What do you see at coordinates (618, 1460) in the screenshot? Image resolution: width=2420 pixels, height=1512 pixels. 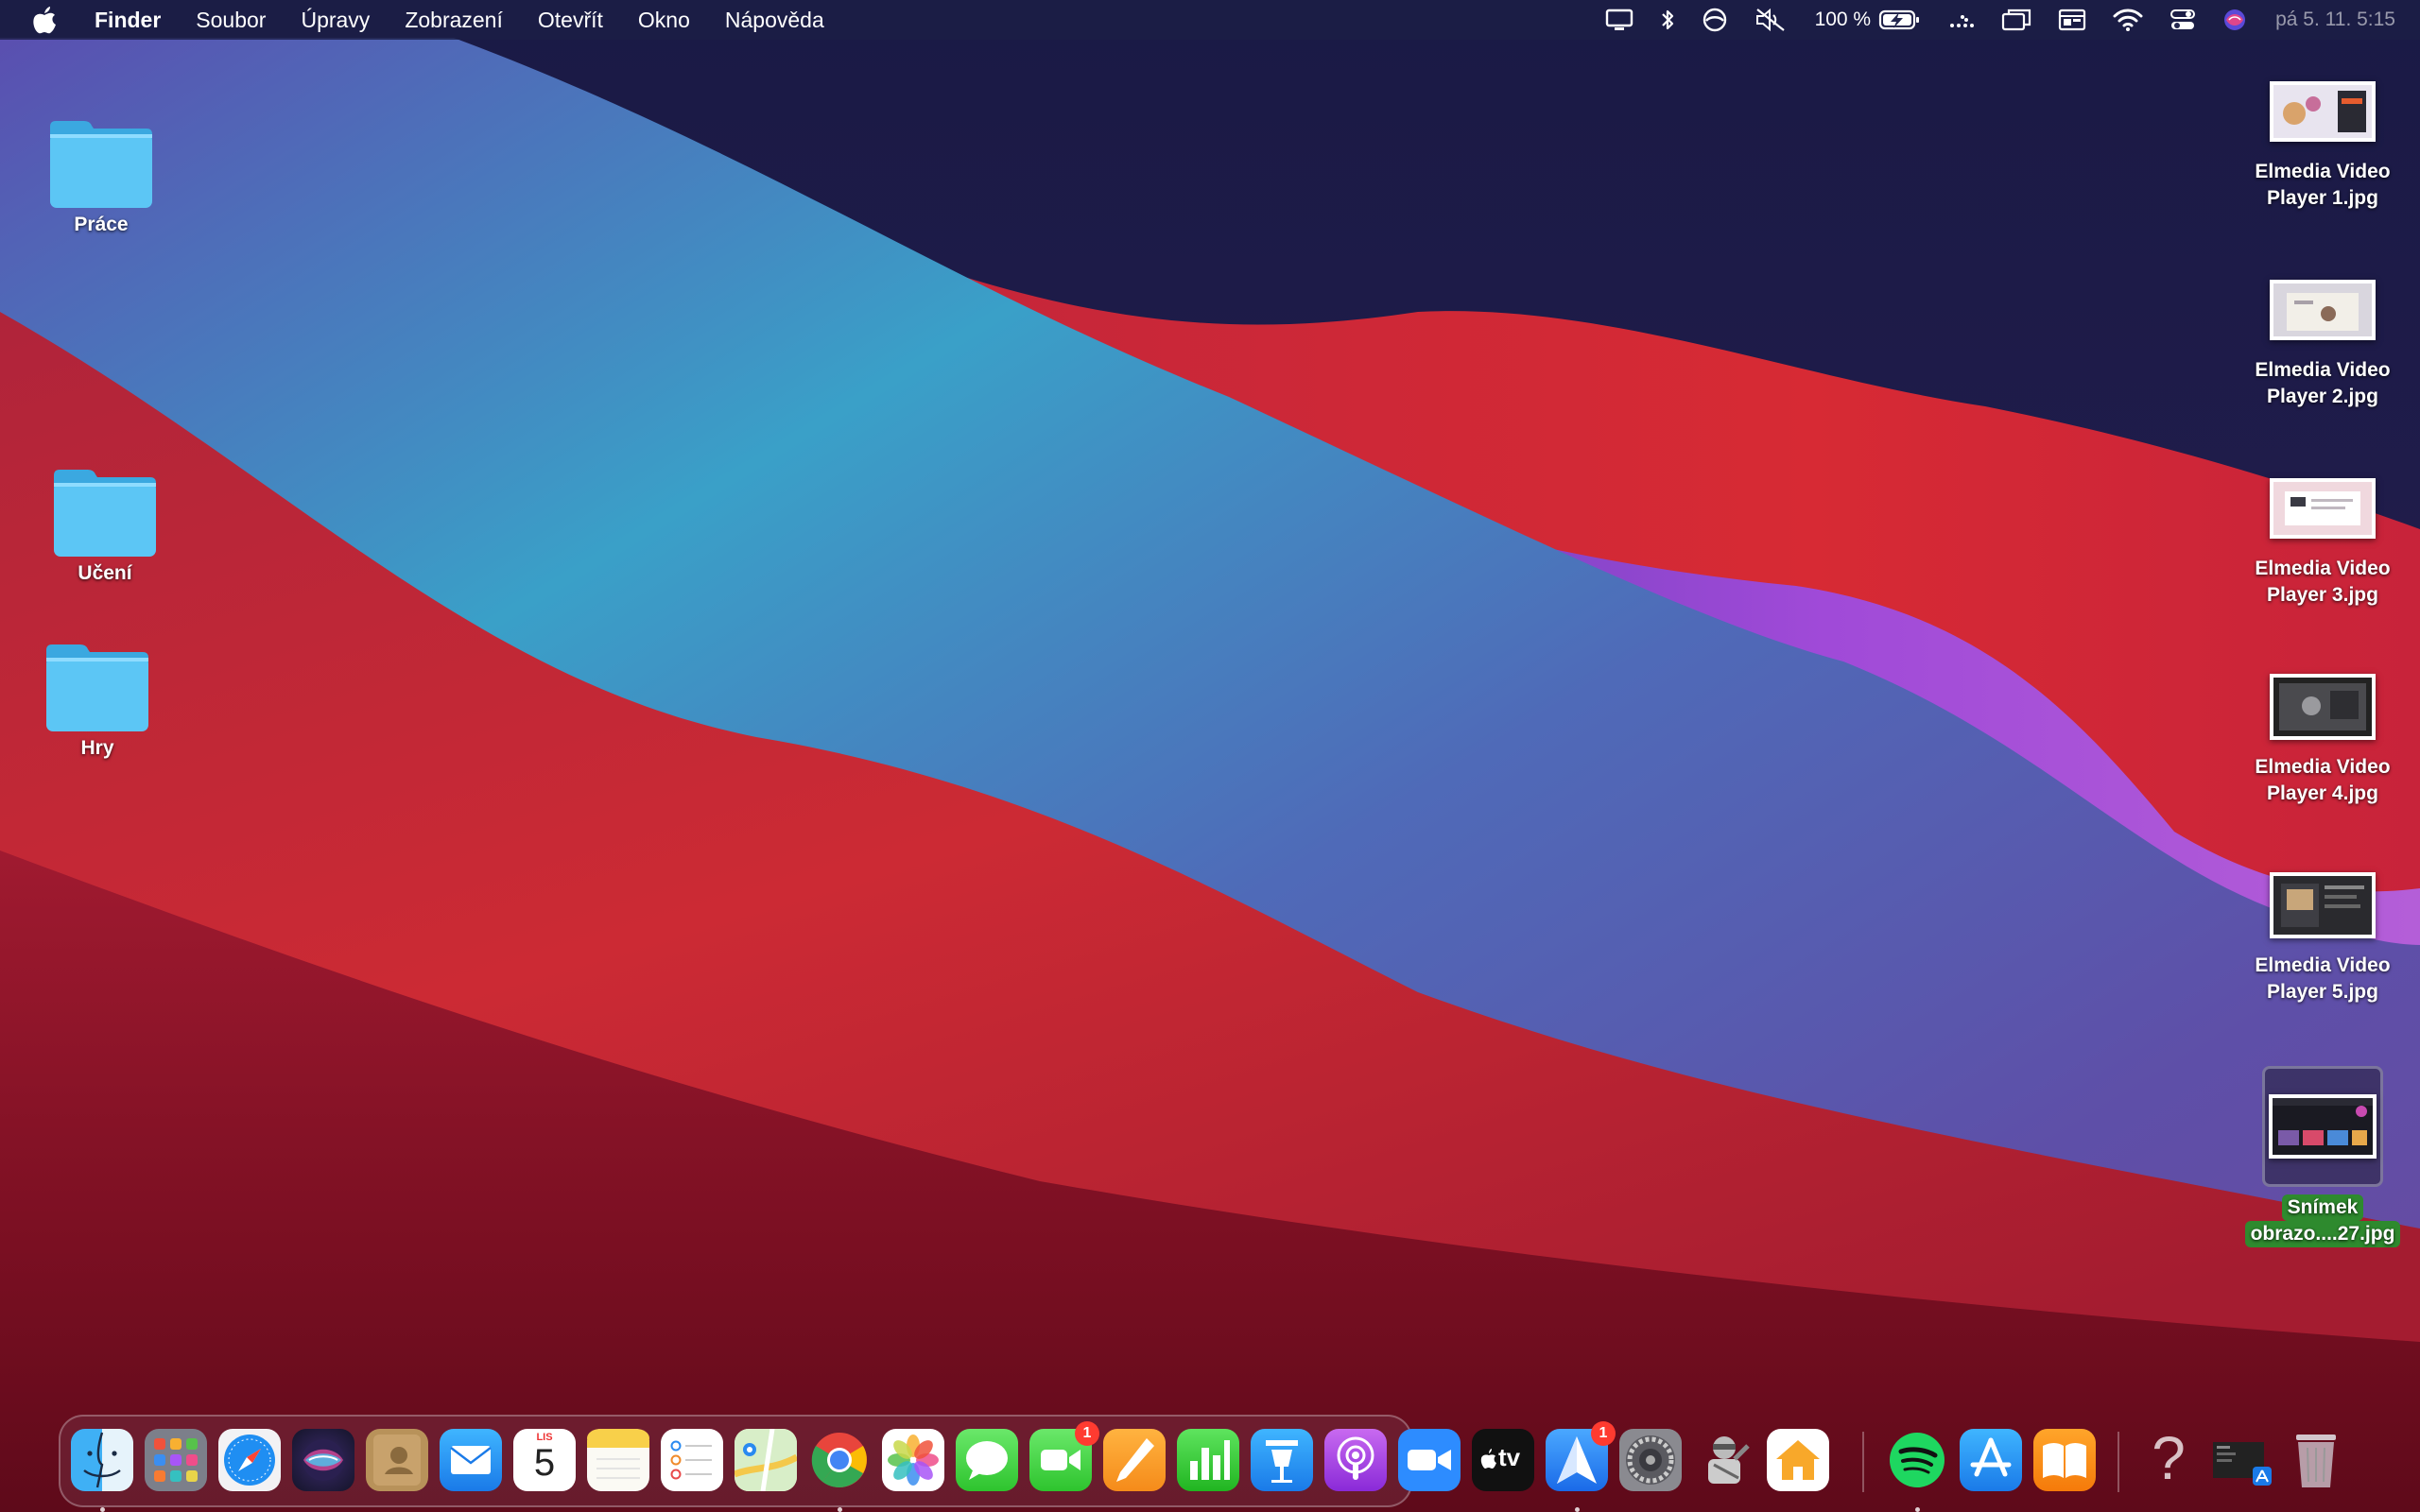 I see `dock-notes` at bounding box center [618, 1460].